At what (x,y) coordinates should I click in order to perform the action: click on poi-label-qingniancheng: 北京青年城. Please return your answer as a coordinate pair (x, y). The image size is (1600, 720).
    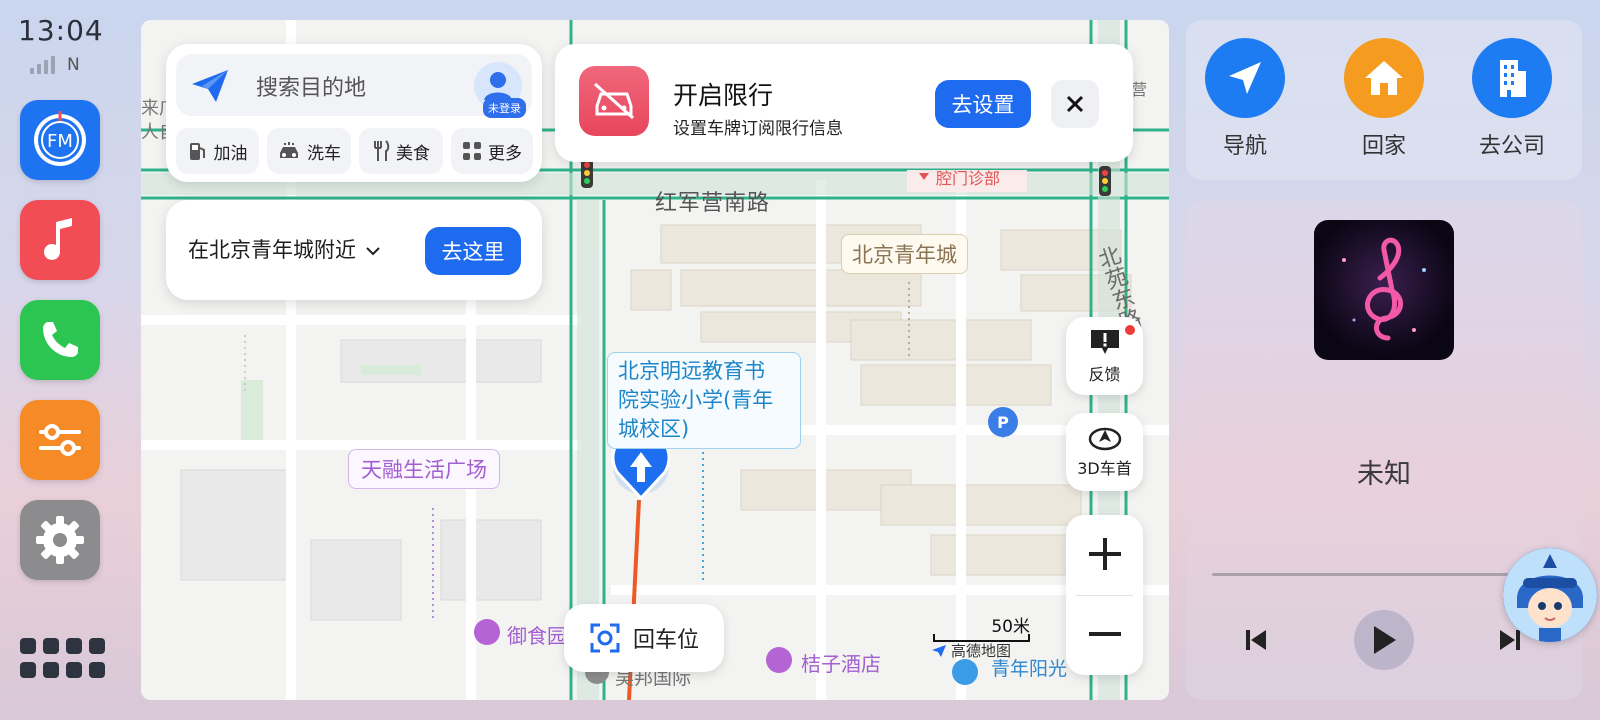
    Looking at the image, I should click on (904, 254).